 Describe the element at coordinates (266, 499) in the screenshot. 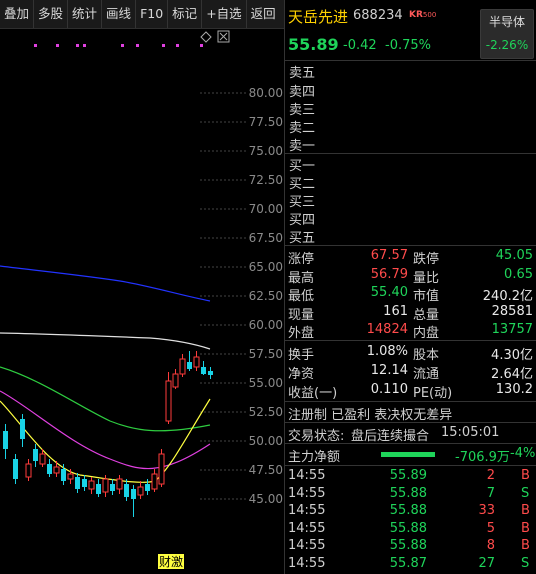

I see `y-tick-label: 45.00` at that location.